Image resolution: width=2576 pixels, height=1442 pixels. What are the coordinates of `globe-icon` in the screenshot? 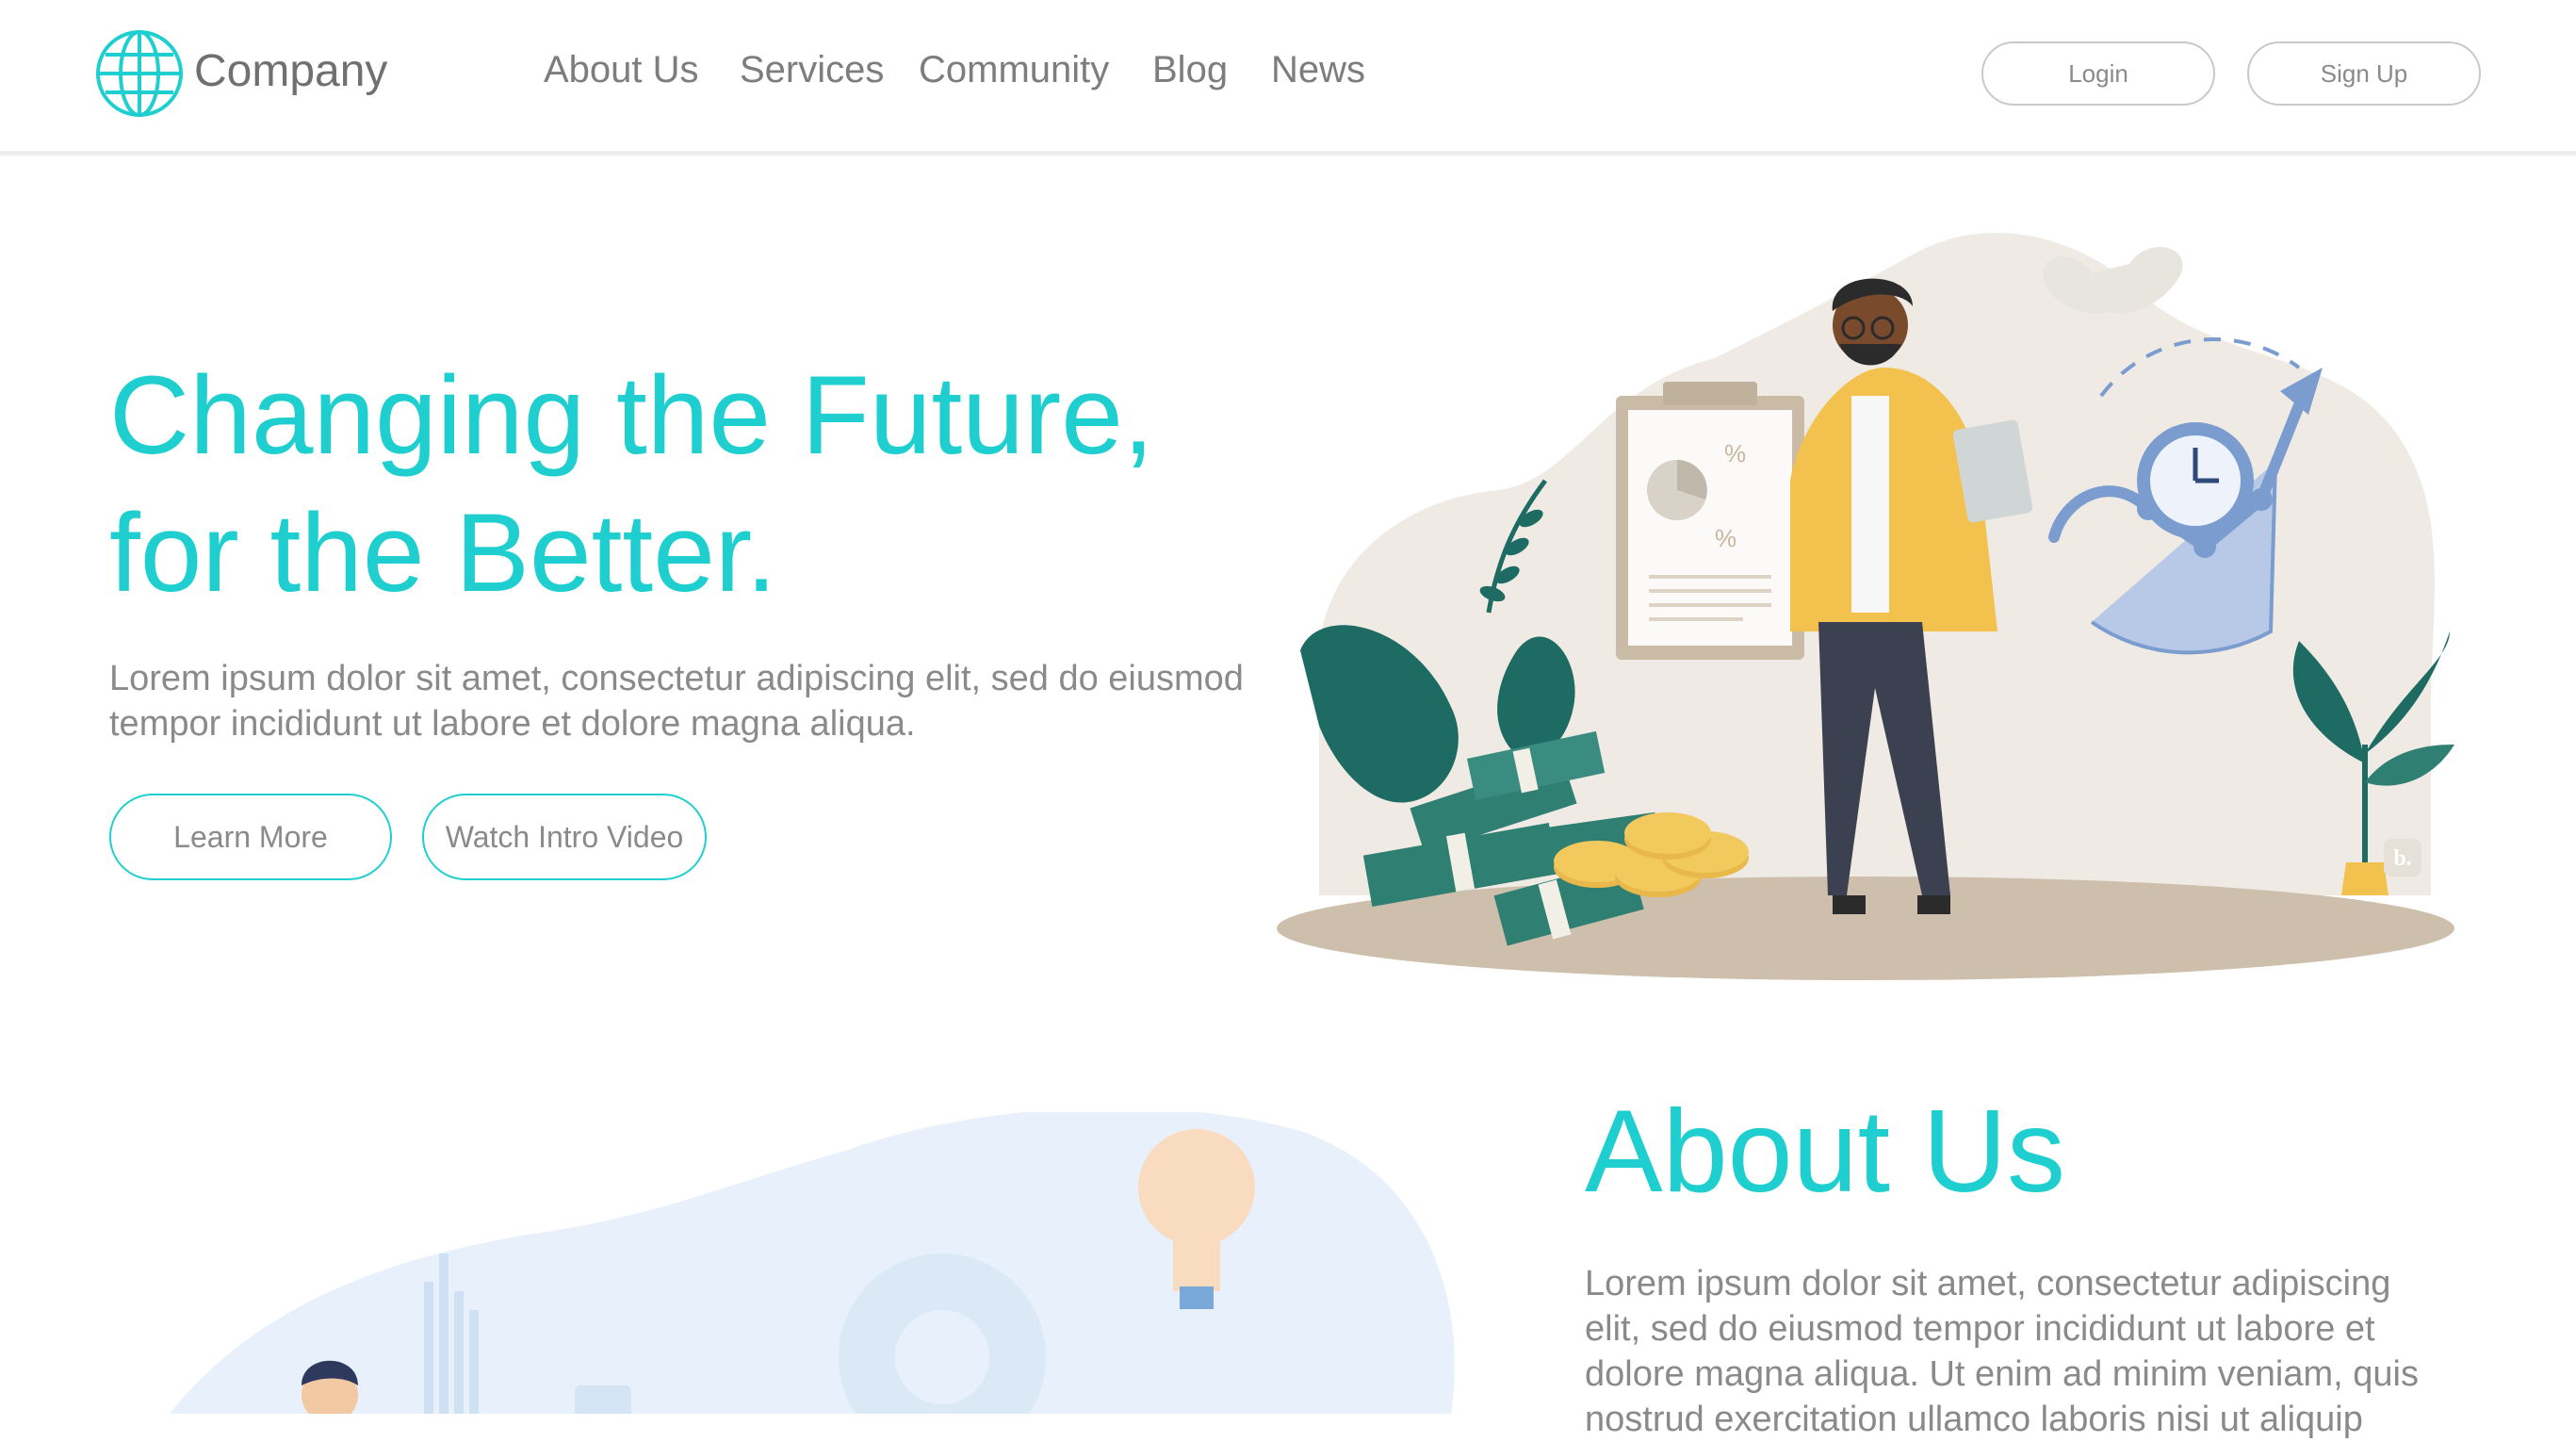 It's located at (139, 73).